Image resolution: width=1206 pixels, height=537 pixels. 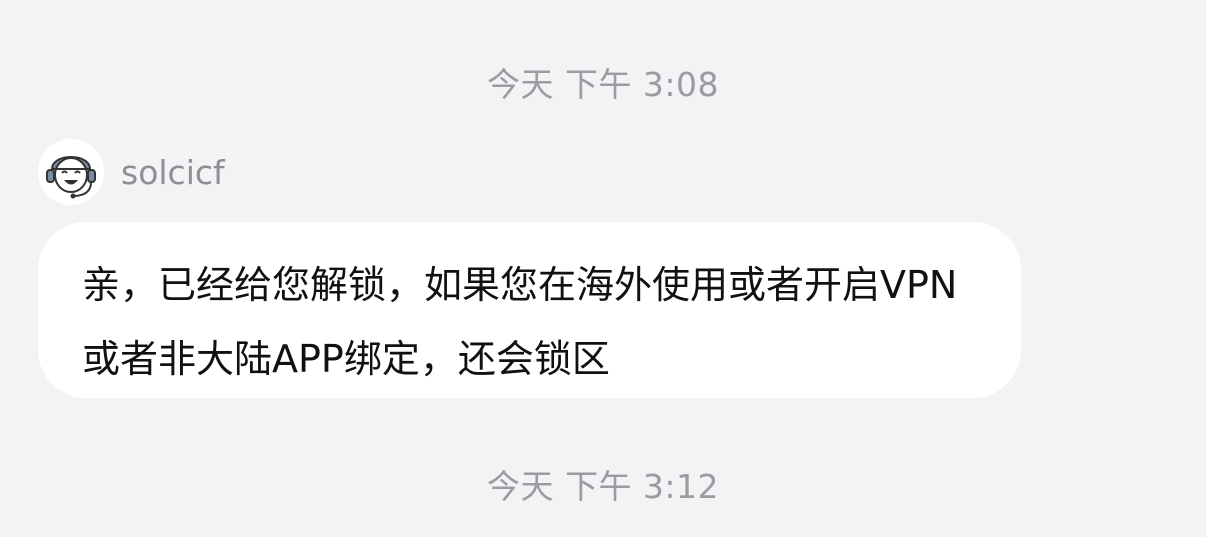 I want to click on message-timestamp: 今天 下午 3:08, so click(x=603, y=84).